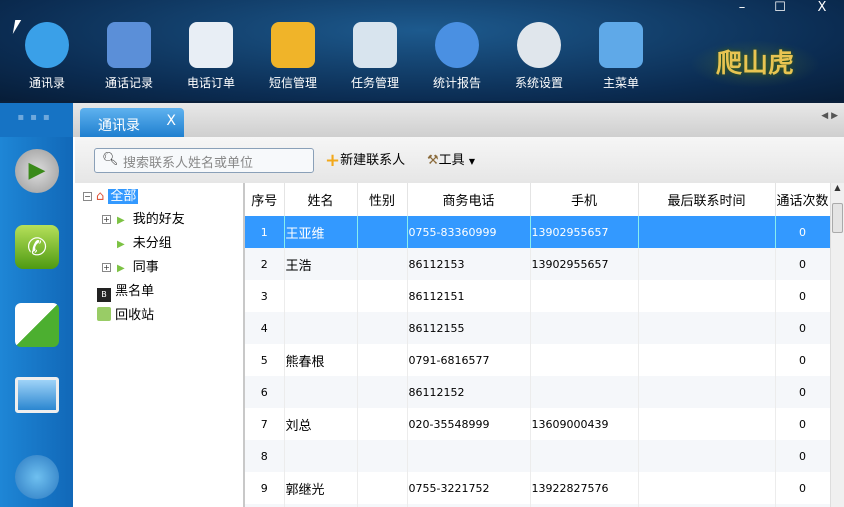 This screenshot has width=844, height=507. I want to click on toolbar-contacts-button: 通讯录, so click(47, 56).